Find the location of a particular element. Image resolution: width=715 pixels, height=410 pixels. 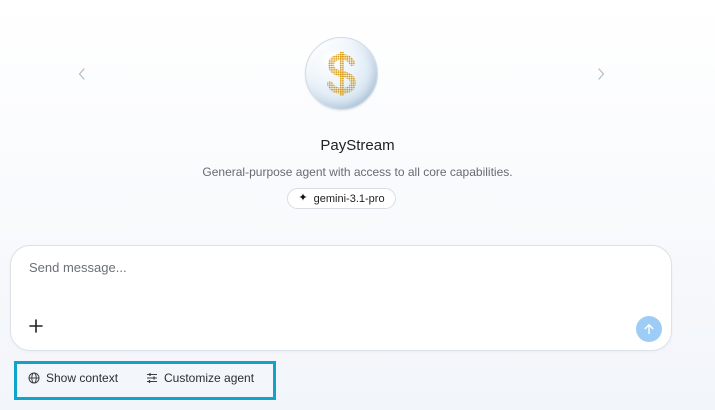

carousel-prev-button is located at coordinates (82, 74).